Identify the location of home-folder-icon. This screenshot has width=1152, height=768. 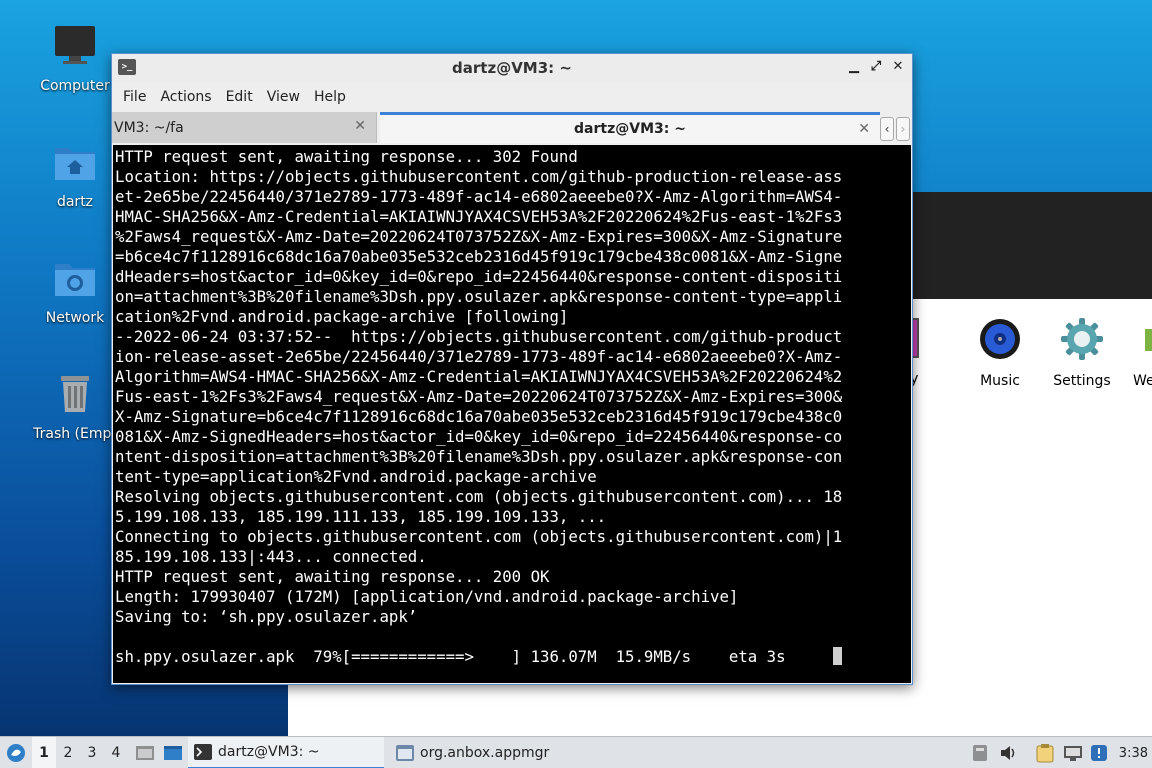
(75, 164).